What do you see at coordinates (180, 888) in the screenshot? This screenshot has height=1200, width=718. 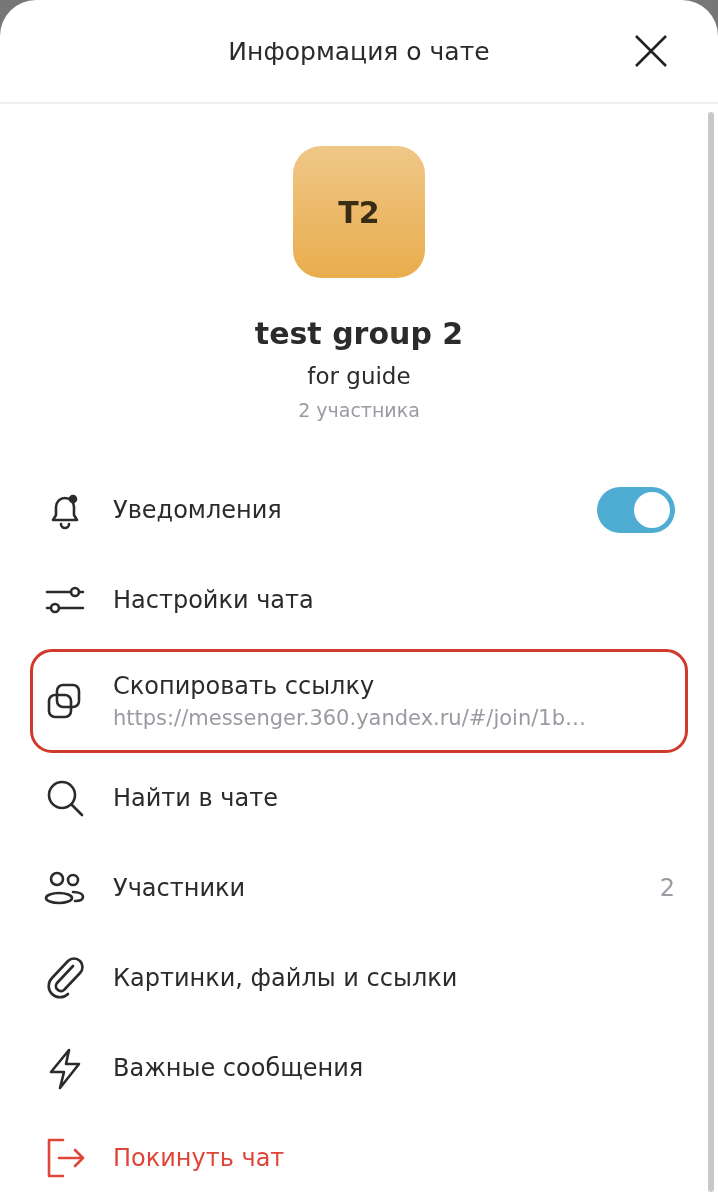 I see `menu-label: Участники` at bounding box center [180, 888].